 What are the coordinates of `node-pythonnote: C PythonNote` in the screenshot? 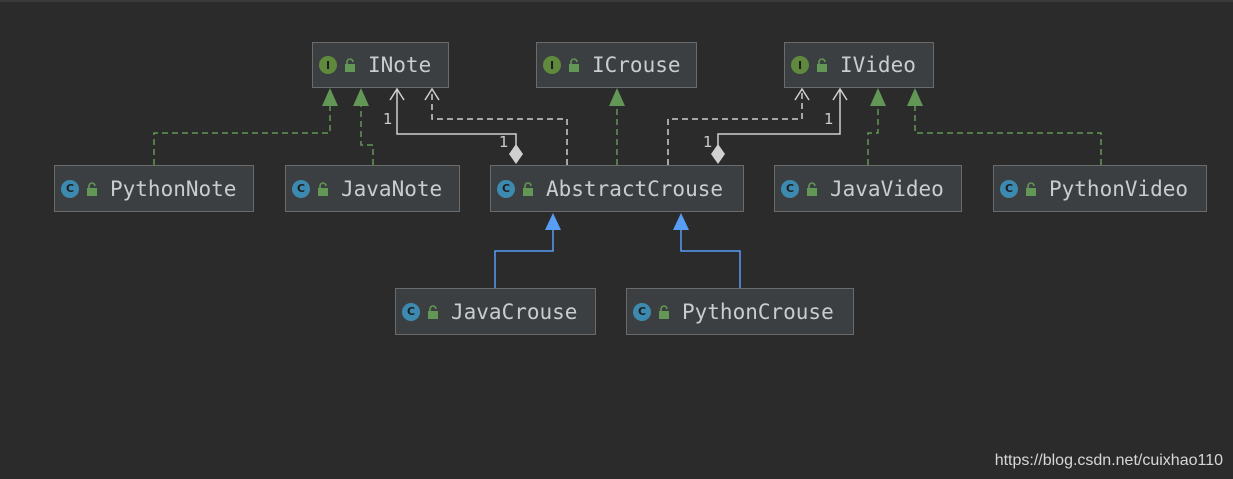 It's located at (154, 188).